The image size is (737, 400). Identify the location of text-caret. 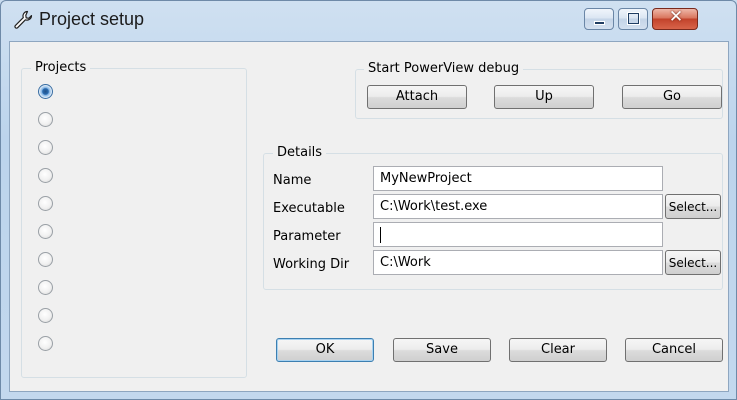
(380, 234).